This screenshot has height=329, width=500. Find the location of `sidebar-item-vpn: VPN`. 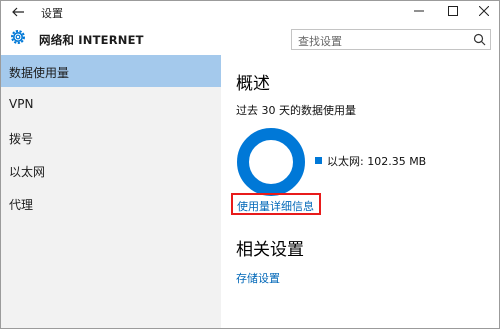

sidebar-item-vpn: VPN is located at coordinates (111, 104).